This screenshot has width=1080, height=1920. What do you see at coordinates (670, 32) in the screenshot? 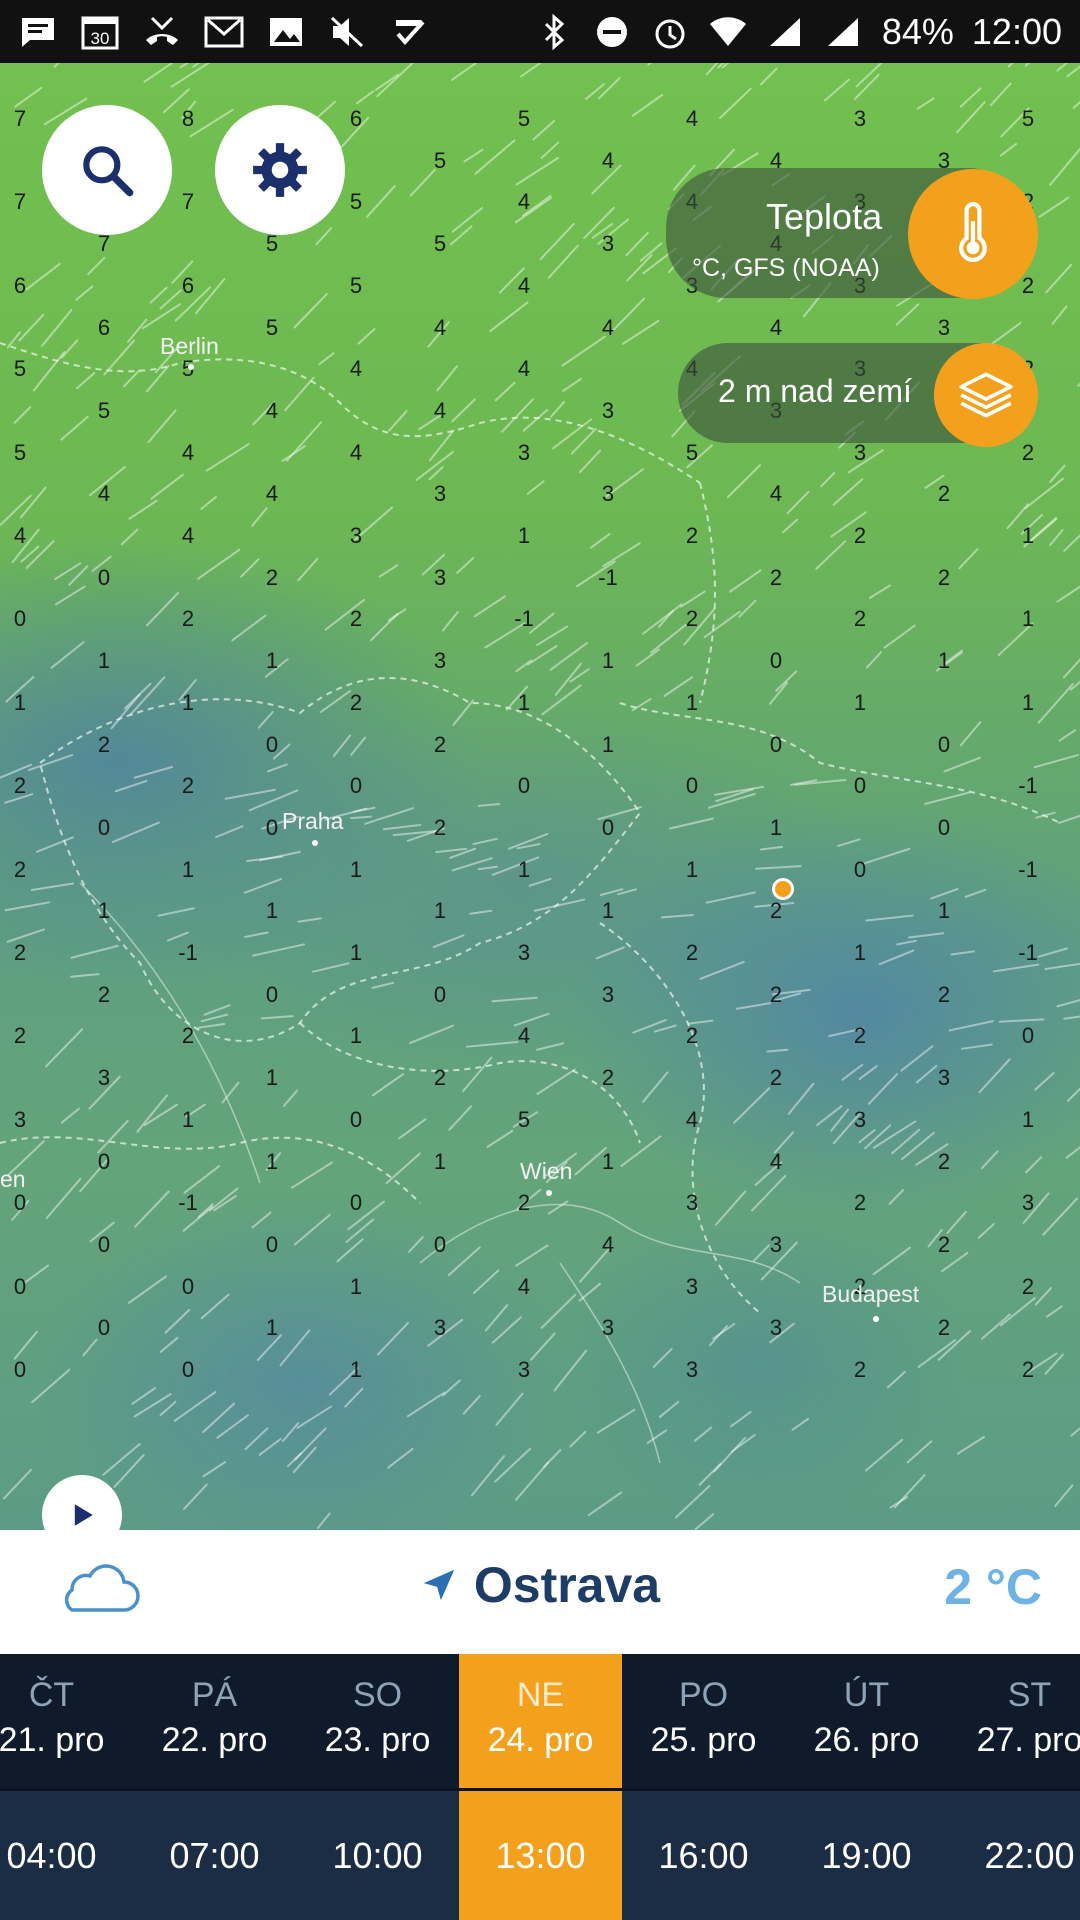
I see `alarm-icon` at bounding box center [670, 32].